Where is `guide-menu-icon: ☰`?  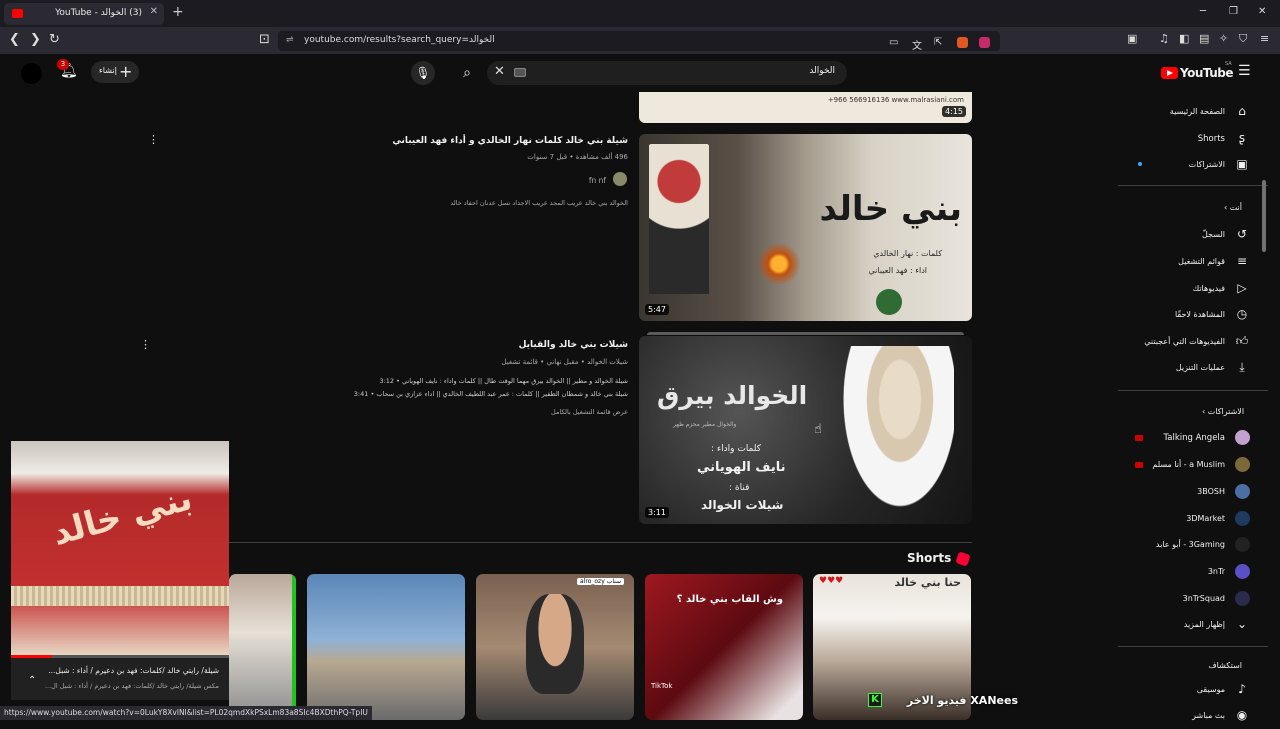 guide-menu-icon: ☰ is located at coordinates (1244, 71).